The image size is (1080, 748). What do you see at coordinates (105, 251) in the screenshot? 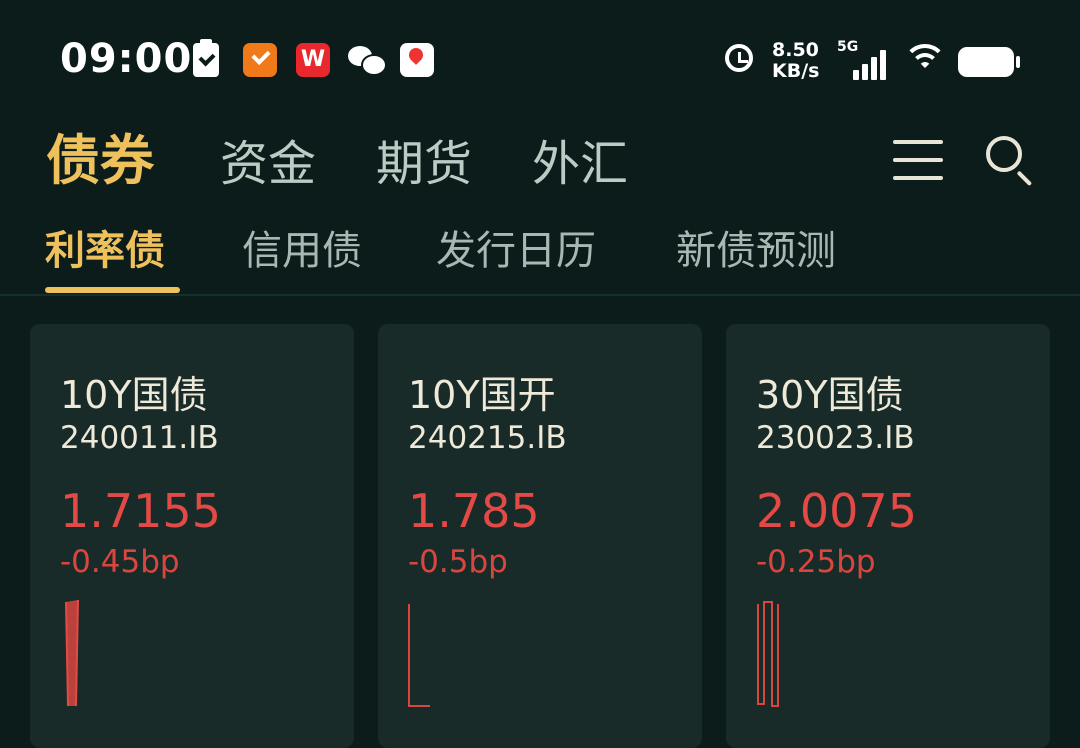
I see `sub-tab-rate-bonds: 利率债` at bounding box center [105, 251].